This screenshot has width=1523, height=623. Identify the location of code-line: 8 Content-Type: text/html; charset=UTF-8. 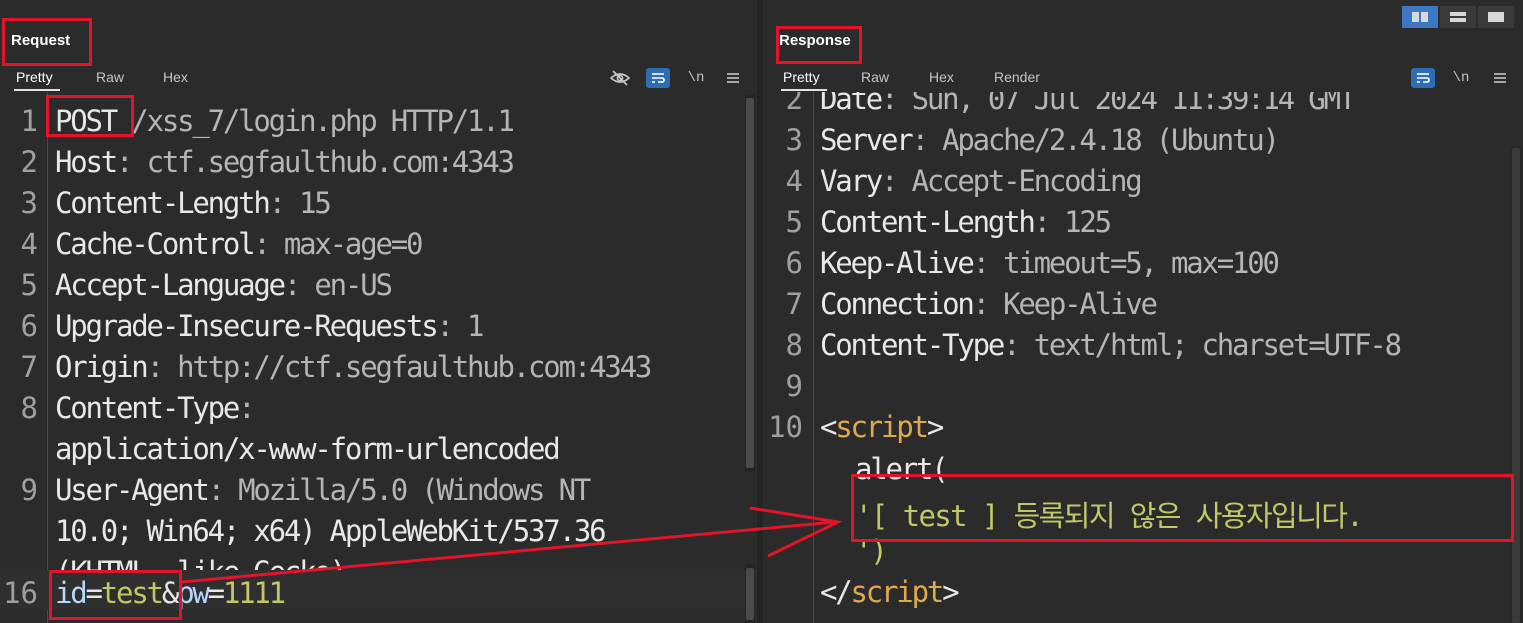
(1143, 342).